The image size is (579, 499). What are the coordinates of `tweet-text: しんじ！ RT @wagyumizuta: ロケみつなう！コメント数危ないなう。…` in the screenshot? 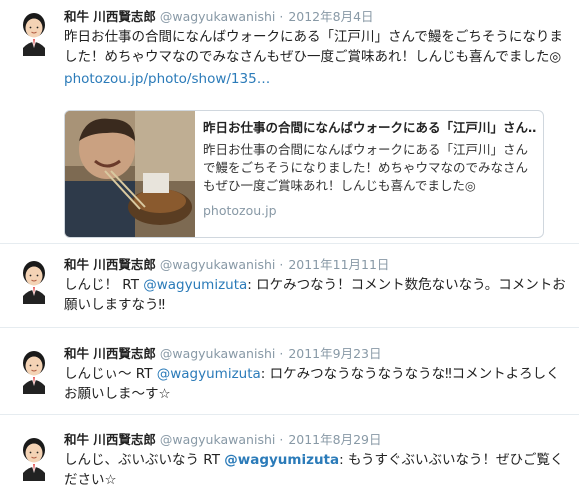 It's located at (317, 295).